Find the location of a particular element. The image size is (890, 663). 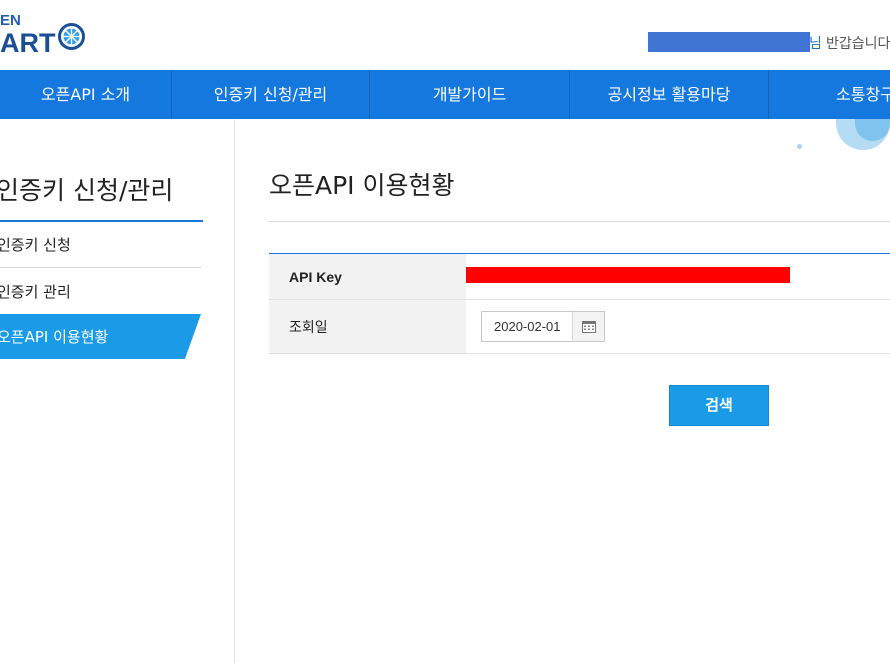

date-label: 조회일 is located at coordinates (308, 328).